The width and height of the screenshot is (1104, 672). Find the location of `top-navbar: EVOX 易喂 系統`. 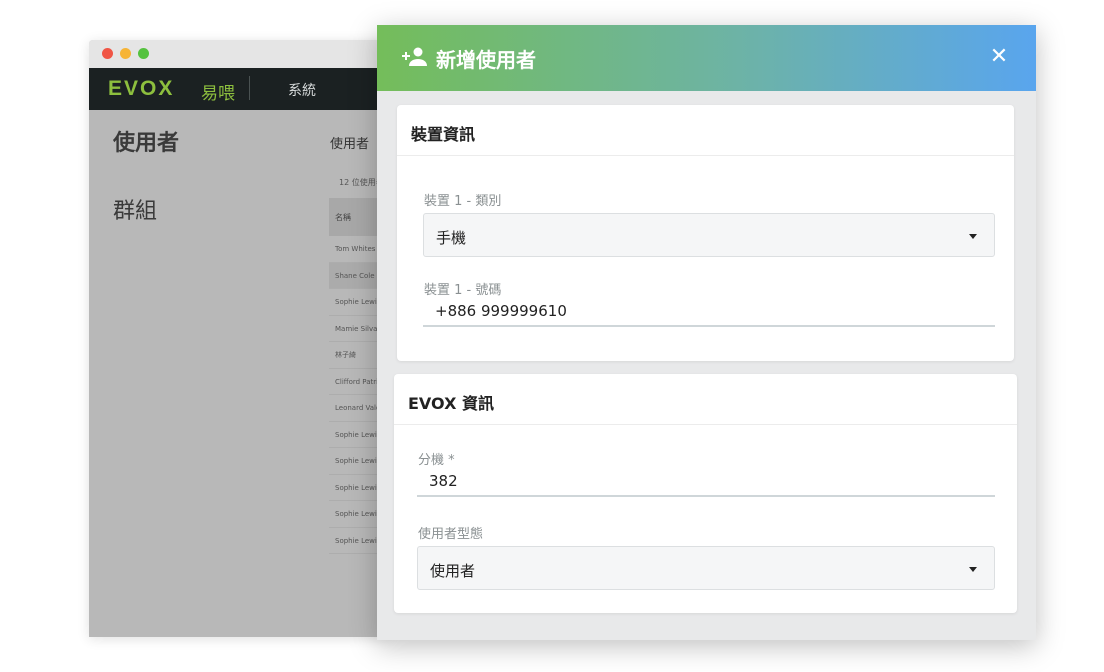

top-navbar: EVOX 易喂 系統 is located at coordinates (239, 89).